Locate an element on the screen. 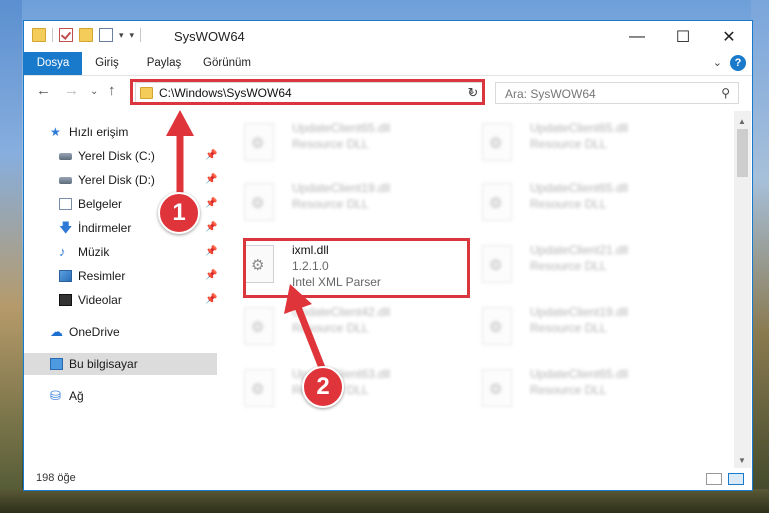 The image size is (769, 513). computer-icon is located at coordinates (56, 364).